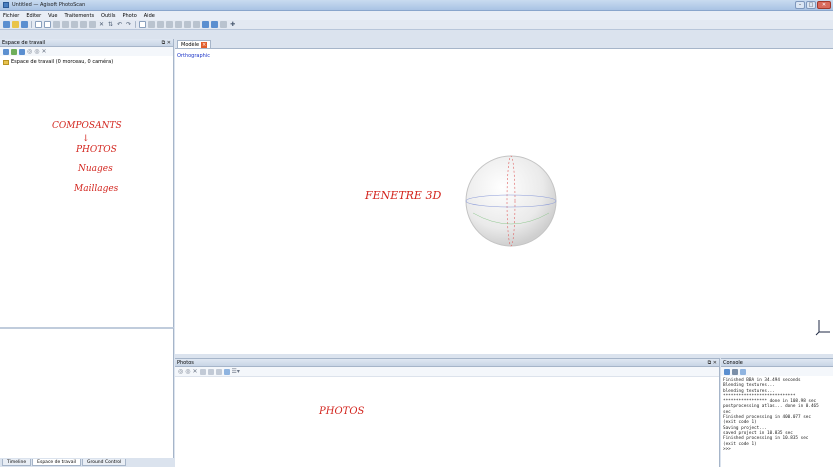  I want to click on add-chunk-icon, so click(6, 51).